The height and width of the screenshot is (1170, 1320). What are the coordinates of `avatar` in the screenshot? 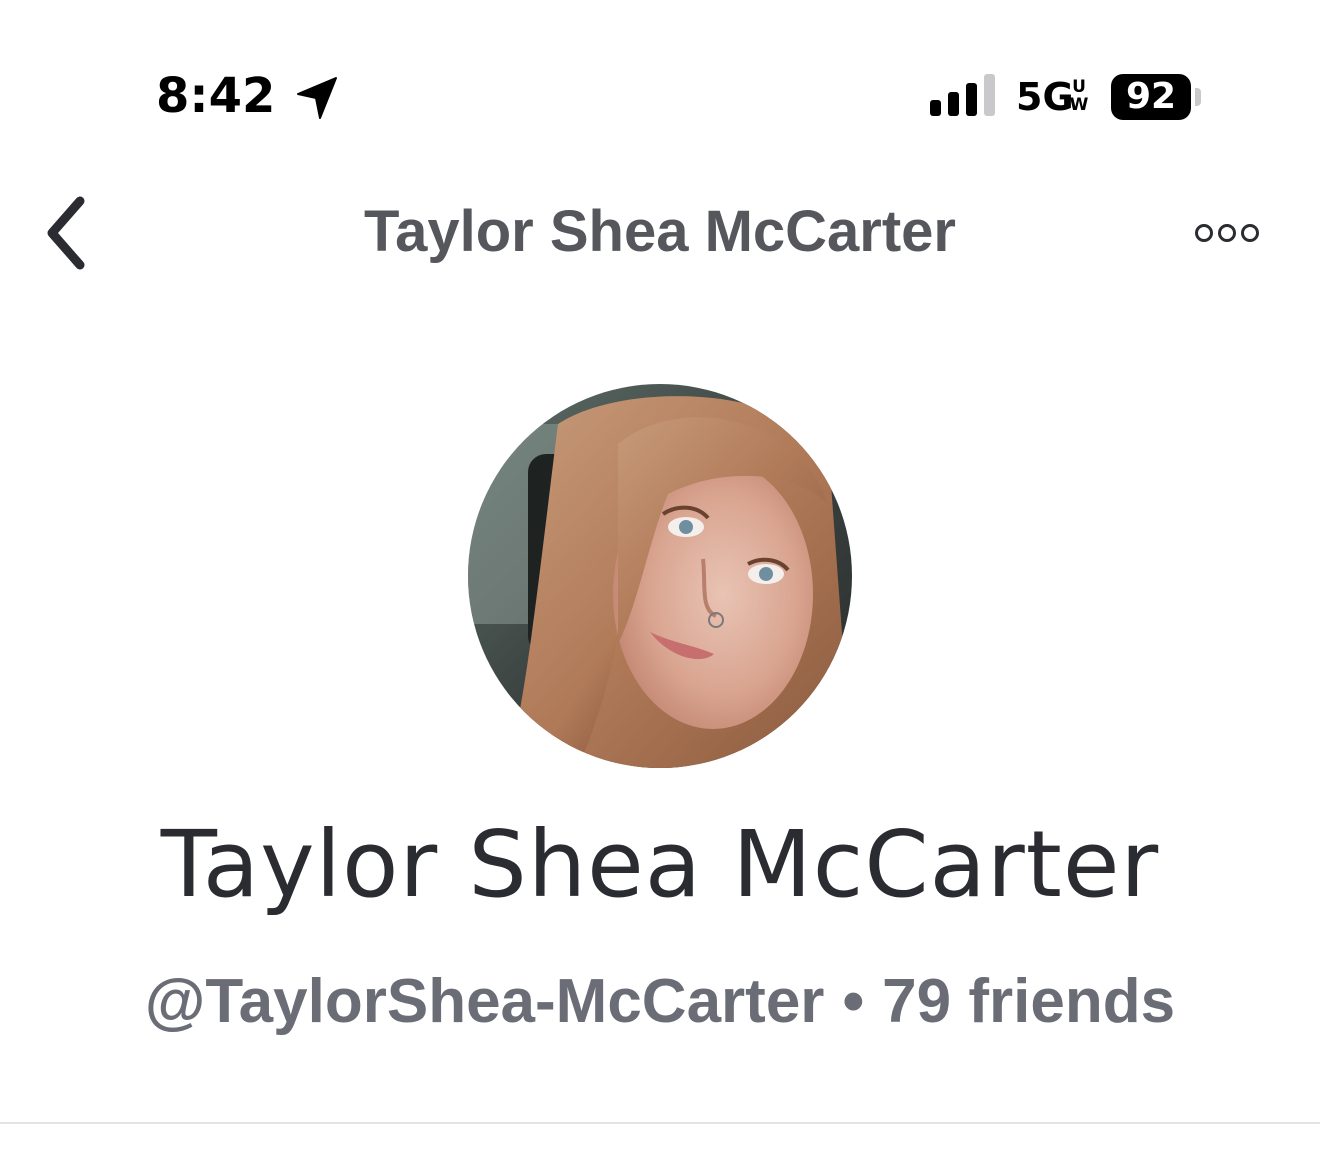 It's located at (660, 576).